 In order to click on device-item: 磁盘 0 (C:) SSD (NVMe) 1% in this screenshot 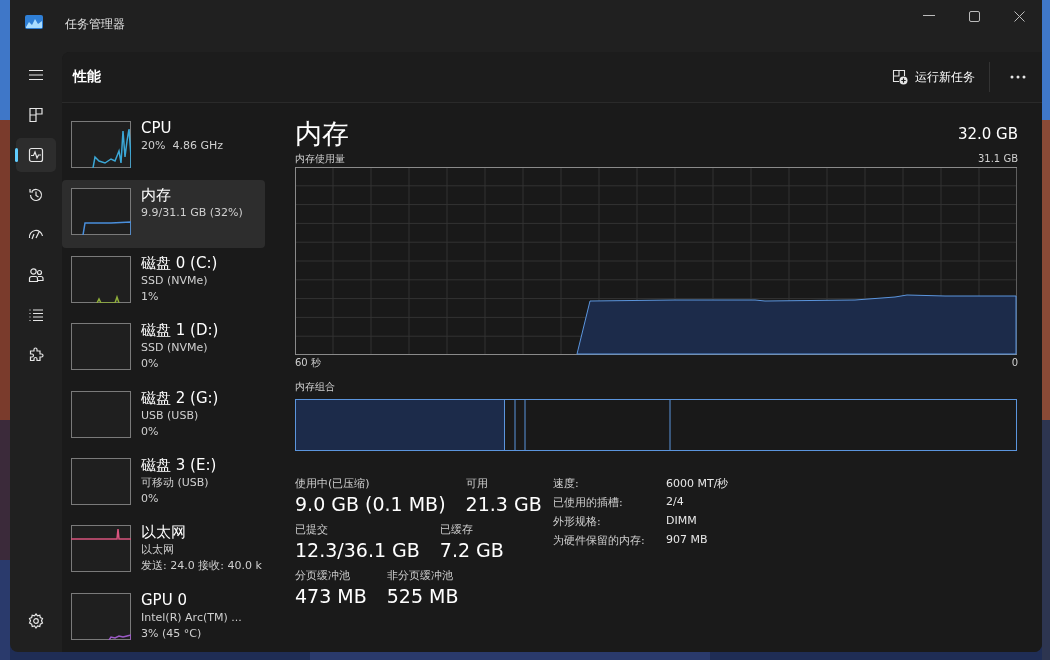, I will do `click(163, 281)`.